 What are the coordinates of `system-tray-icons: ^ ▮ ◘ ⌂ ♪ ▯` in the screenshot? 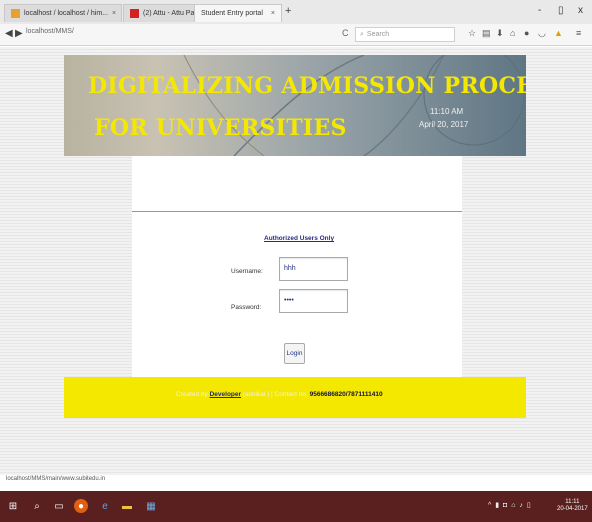 It's located at (510, 505).